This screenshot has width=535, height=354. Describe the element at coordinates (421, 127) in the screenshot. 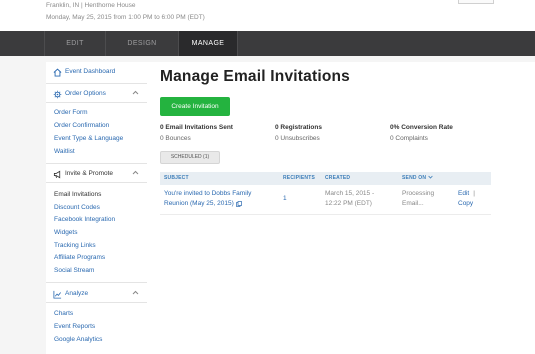

I see `stat-conversion-rate: 0% Conversion Rate` at that location.